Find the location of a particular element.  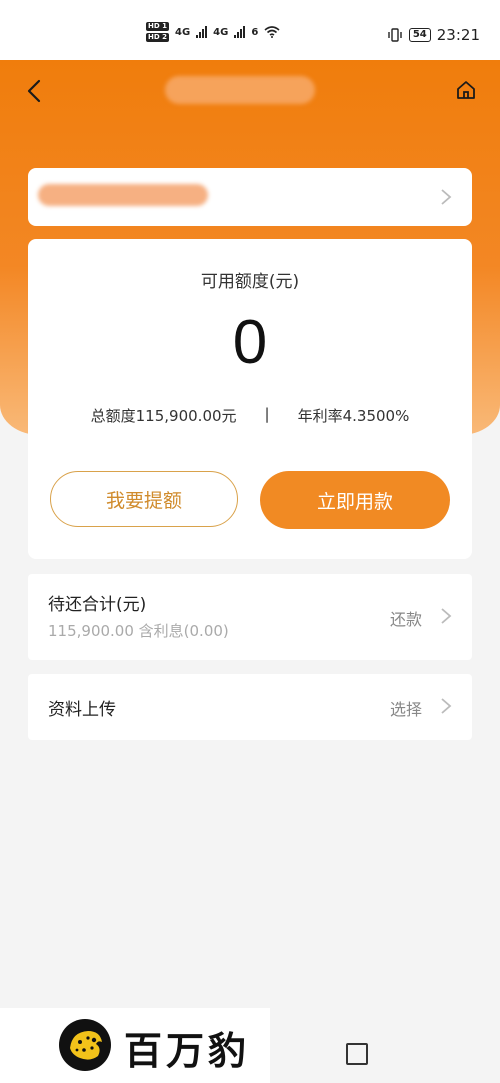

wifi-label: 6 is located at coordinates (255, 32).